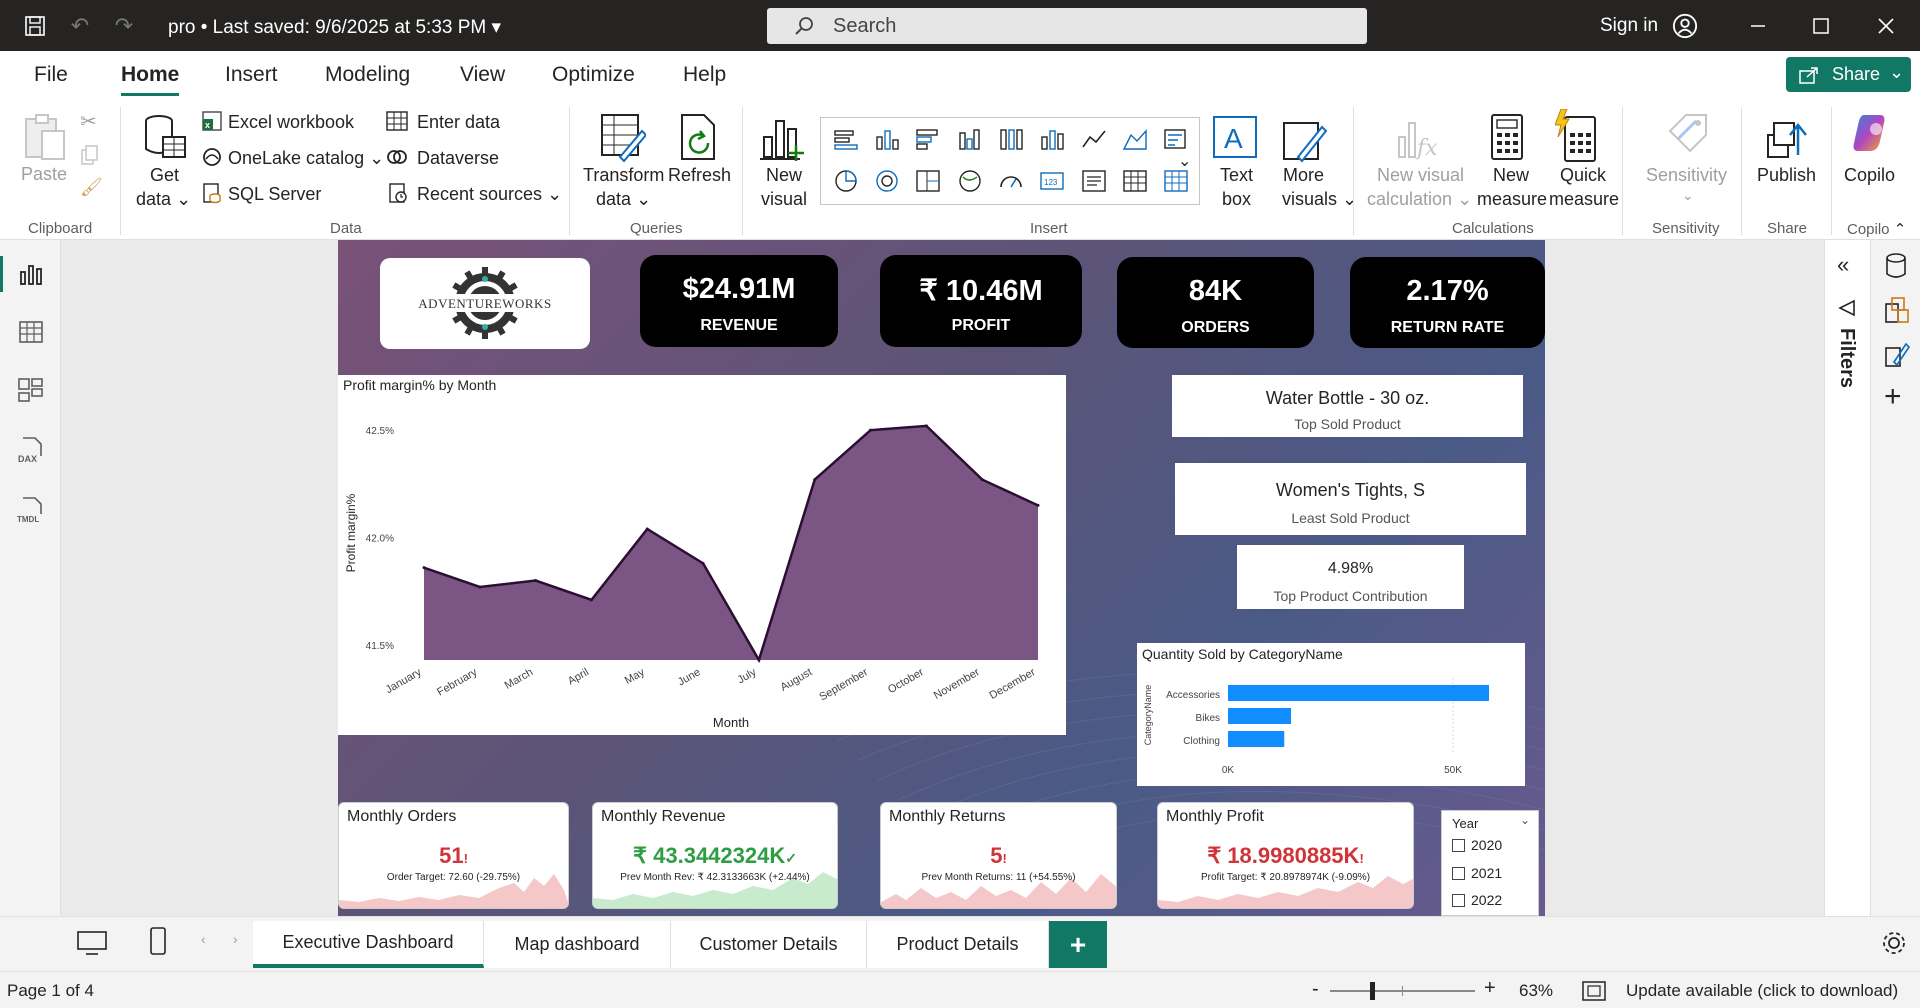 The image size is (1920, 1008). What do you see at coordinates (769, 944) in the screenshot?
I see `tab-customer-details: Customer Details` at bounding box center [769, 944].